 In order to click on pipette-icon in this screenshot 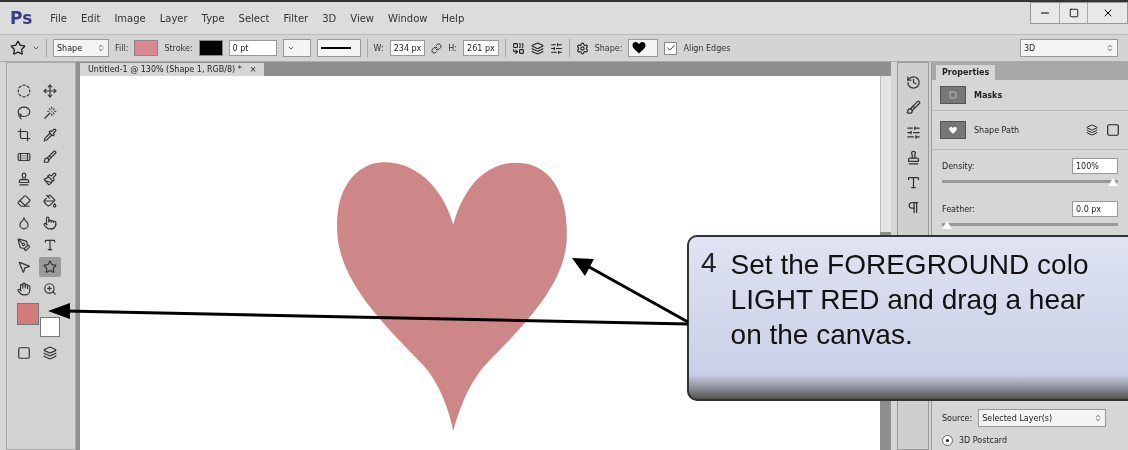, I will do `click(50, 135)`.